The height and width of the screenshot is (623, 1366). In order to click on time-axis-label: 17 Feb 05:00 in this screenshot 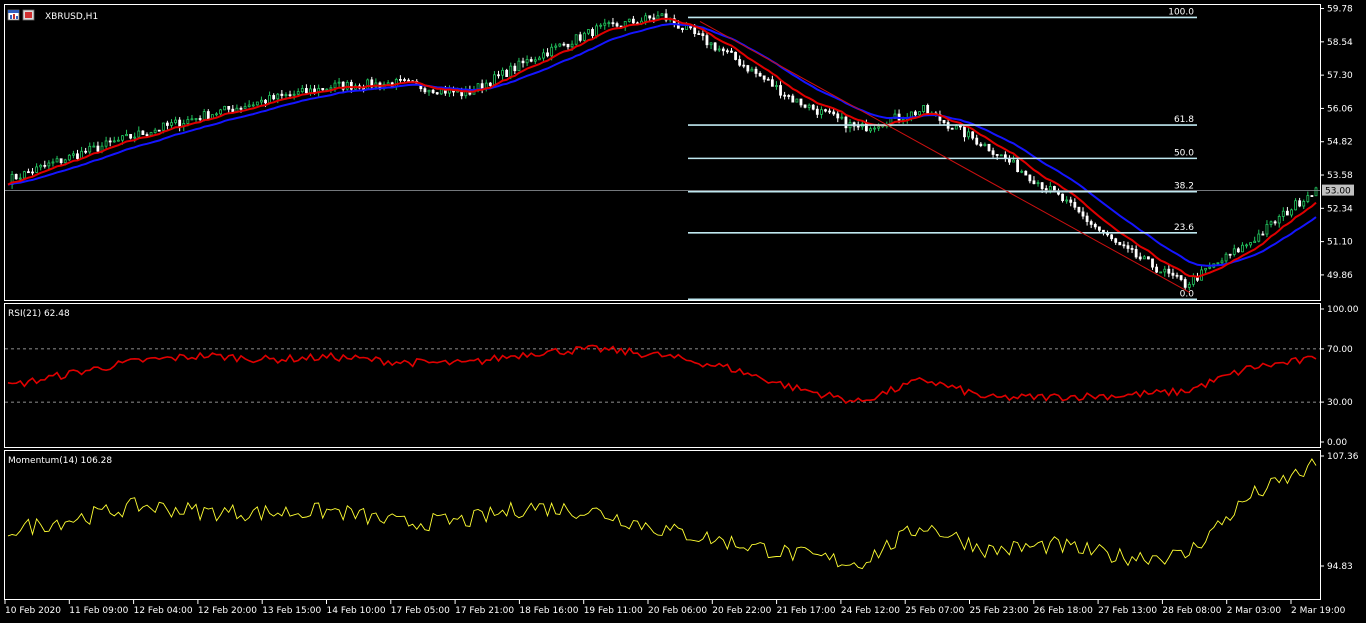, I will do `click(420, 611)`.